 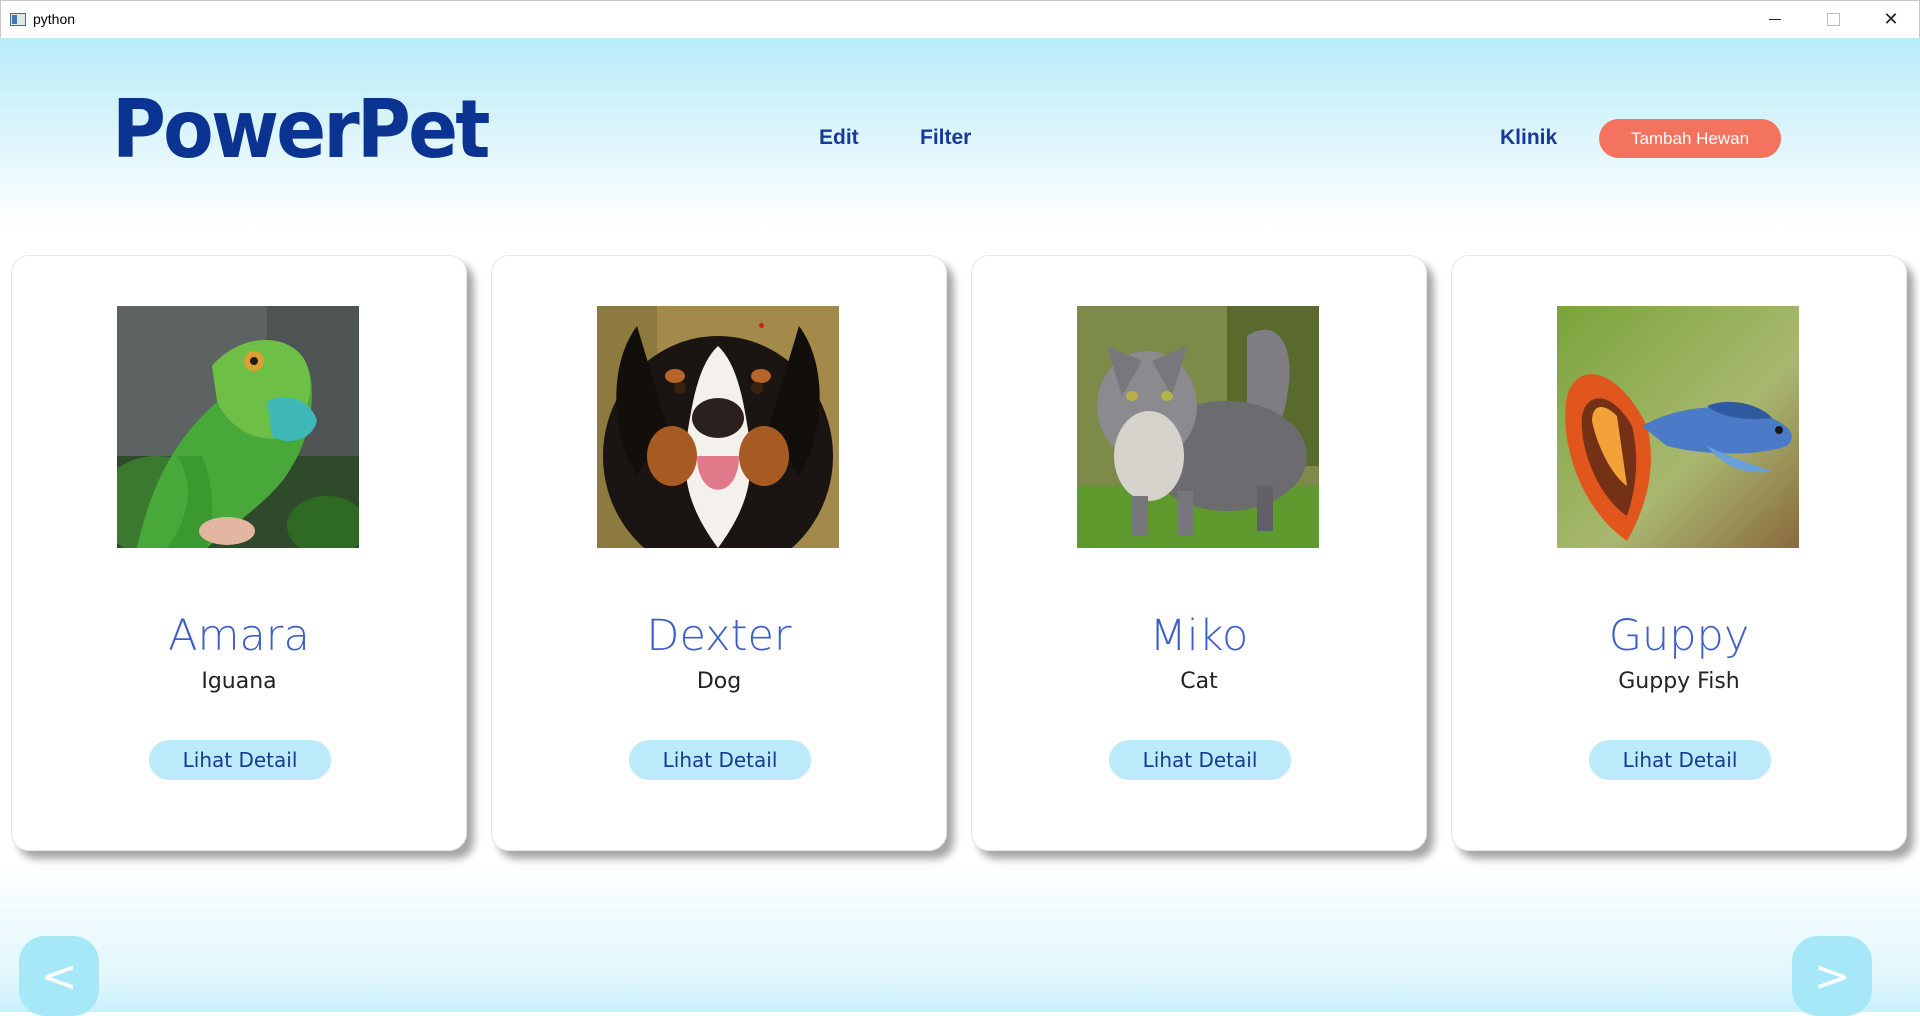 I want to click on pet-card: Miko Cat Lihat Detail, so click(x=1199, y=553).